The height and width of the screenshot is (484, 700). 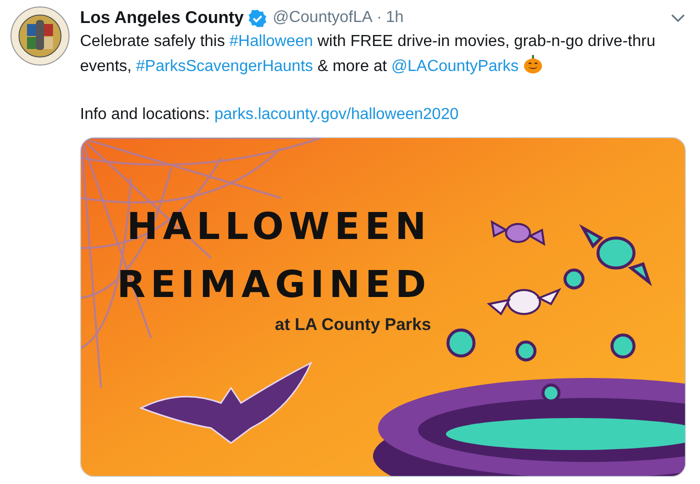 I want to click on link: parks.lacounty.gov/halloween2020, so click(x=336, y=114).